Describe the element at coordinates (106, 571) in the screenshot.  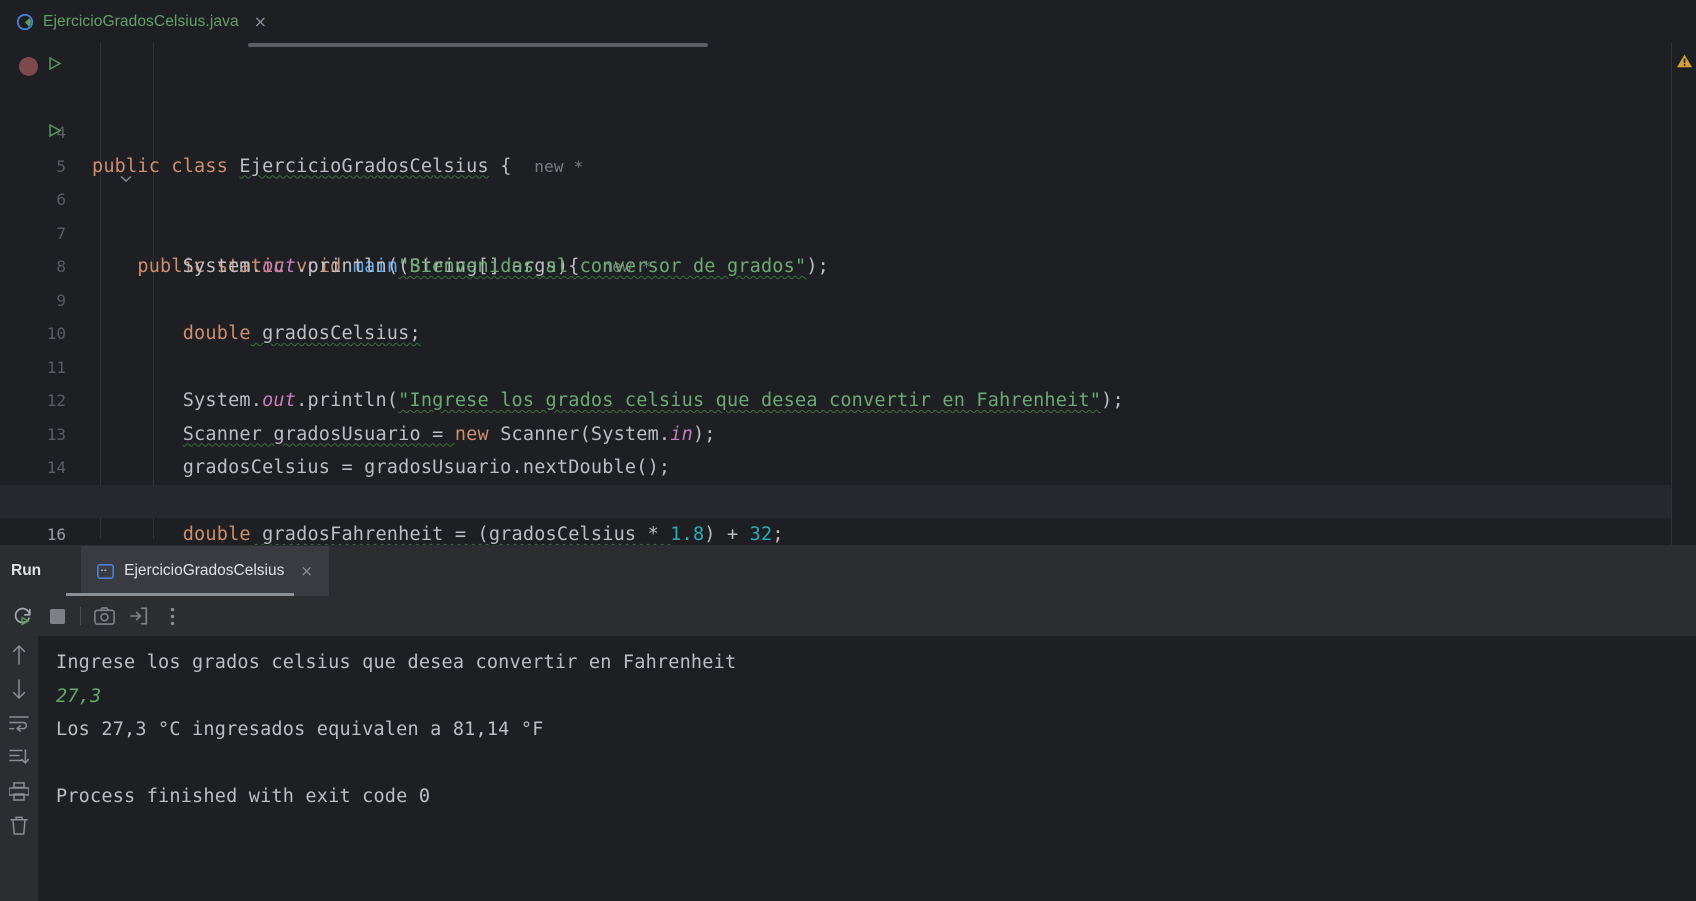
I see `console-window-icon` at that location.